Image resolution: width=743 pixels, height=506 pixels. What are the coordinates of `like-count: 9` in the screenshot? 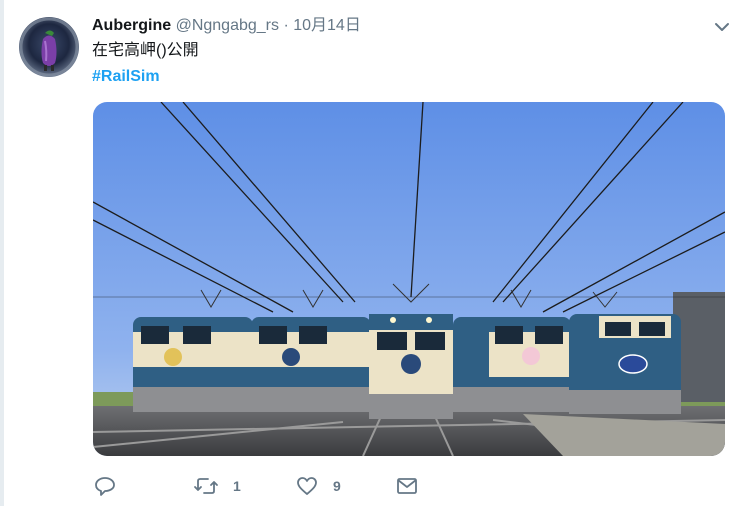 It's located at (337, 486).